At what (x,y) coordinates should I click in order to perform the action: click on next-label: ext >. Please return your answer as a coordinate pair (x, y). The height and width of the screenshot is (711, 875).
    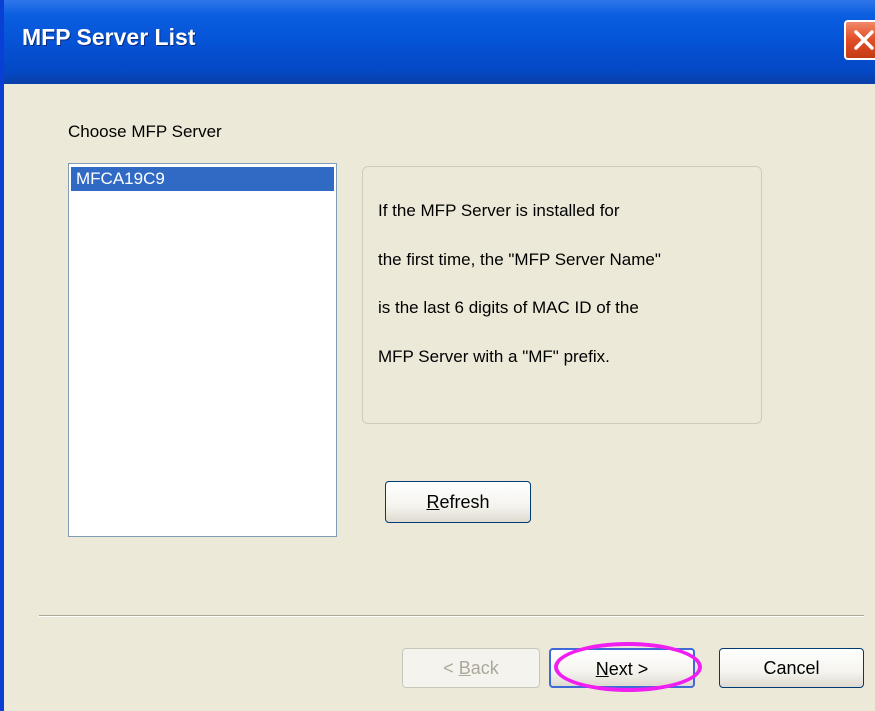
    Looking at the image, I should click on (628, 669).